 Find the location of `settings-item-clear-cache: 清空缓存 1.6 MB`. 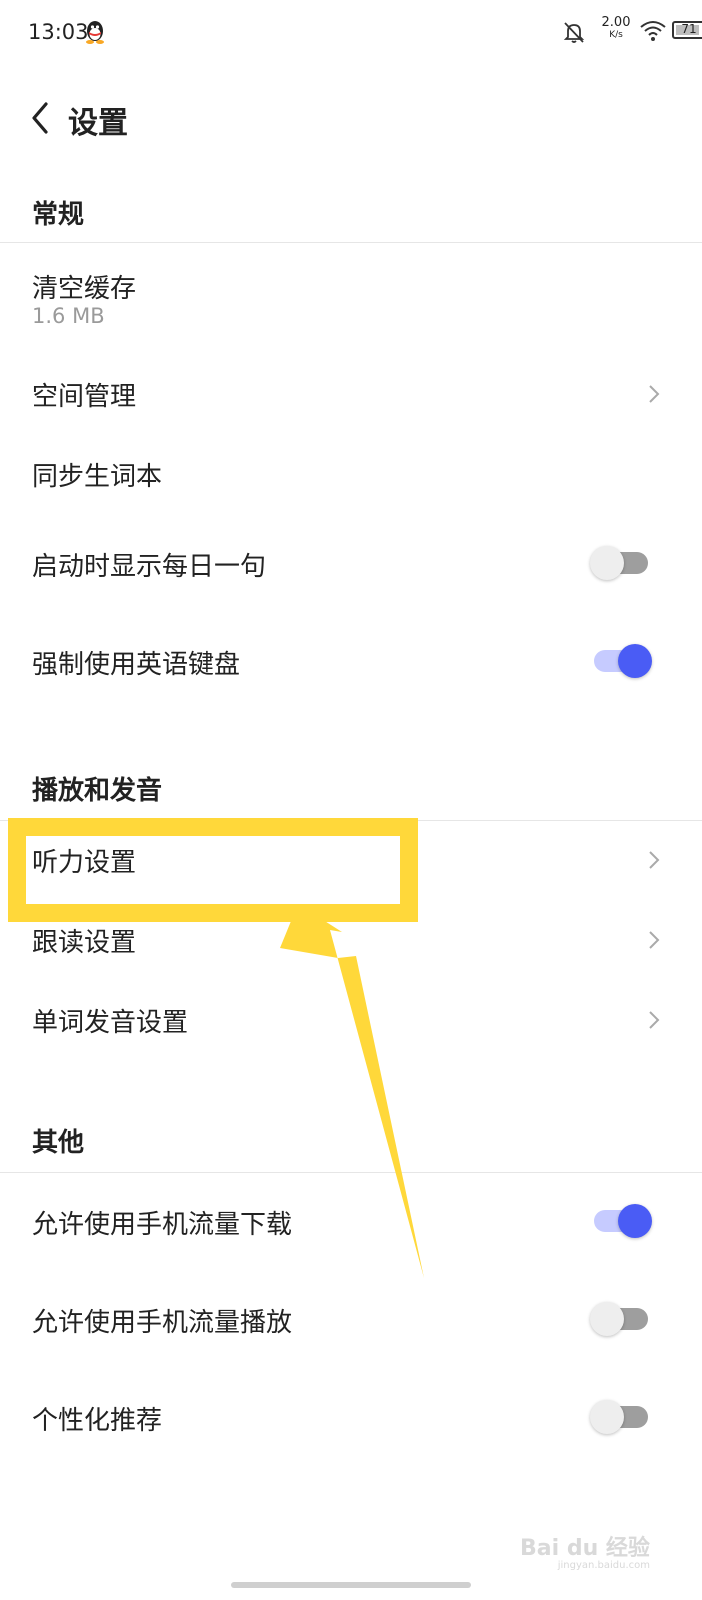

settings-item-clear-cache: 清空缓存 1.6 MB is located at coordinates (351, 300).